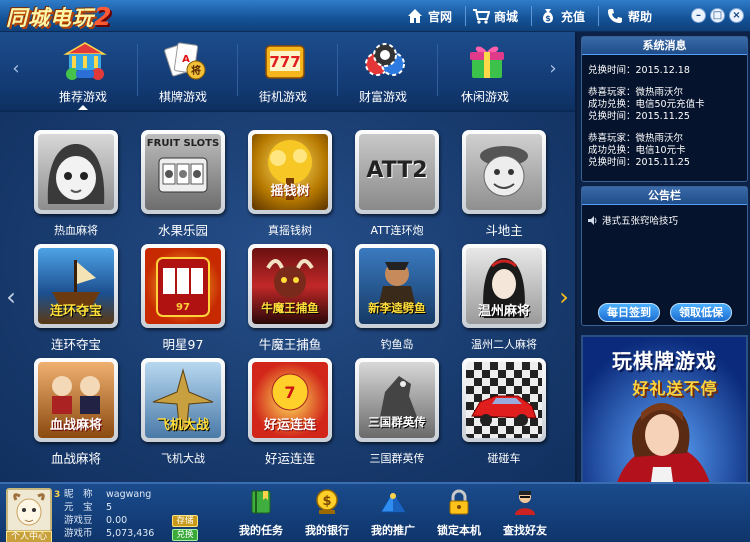  I want to click on category-prev-arrow: ‹, so click(16, 69).